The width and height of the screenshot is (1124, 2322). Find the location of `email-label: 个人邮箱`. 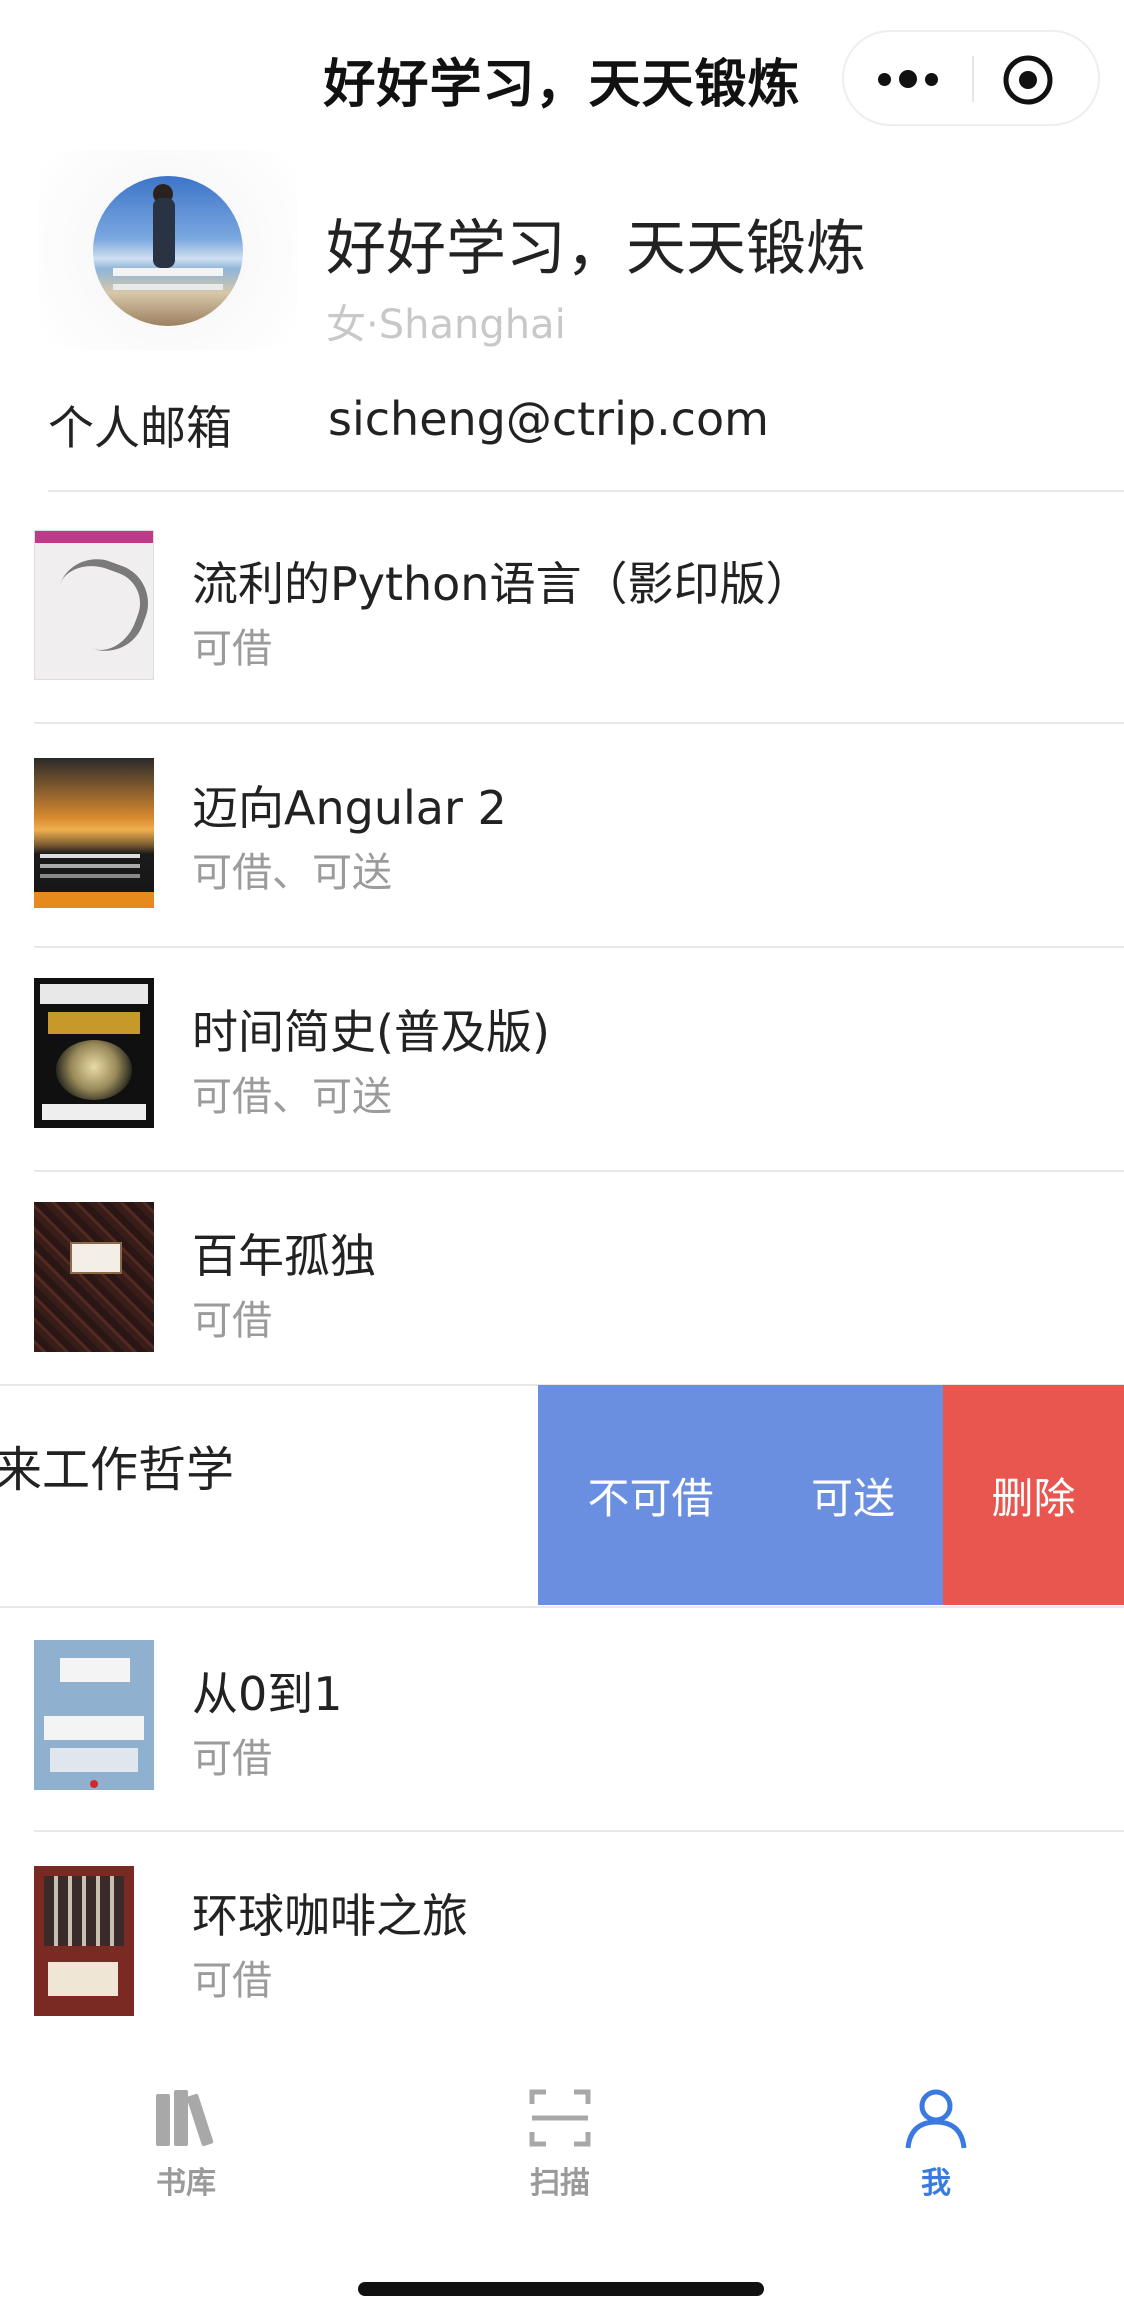

email-label: 个人邮箱 is located at coordinates (140, 428).